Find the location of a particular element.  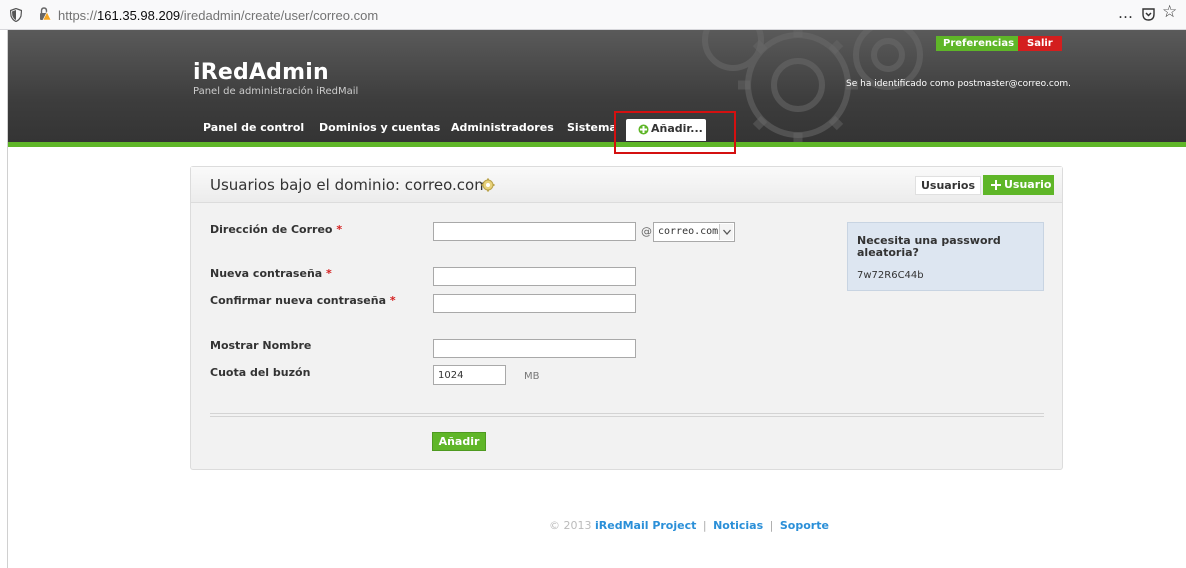

footer-copyright: © 2013 is located at coordinates (570, 525).